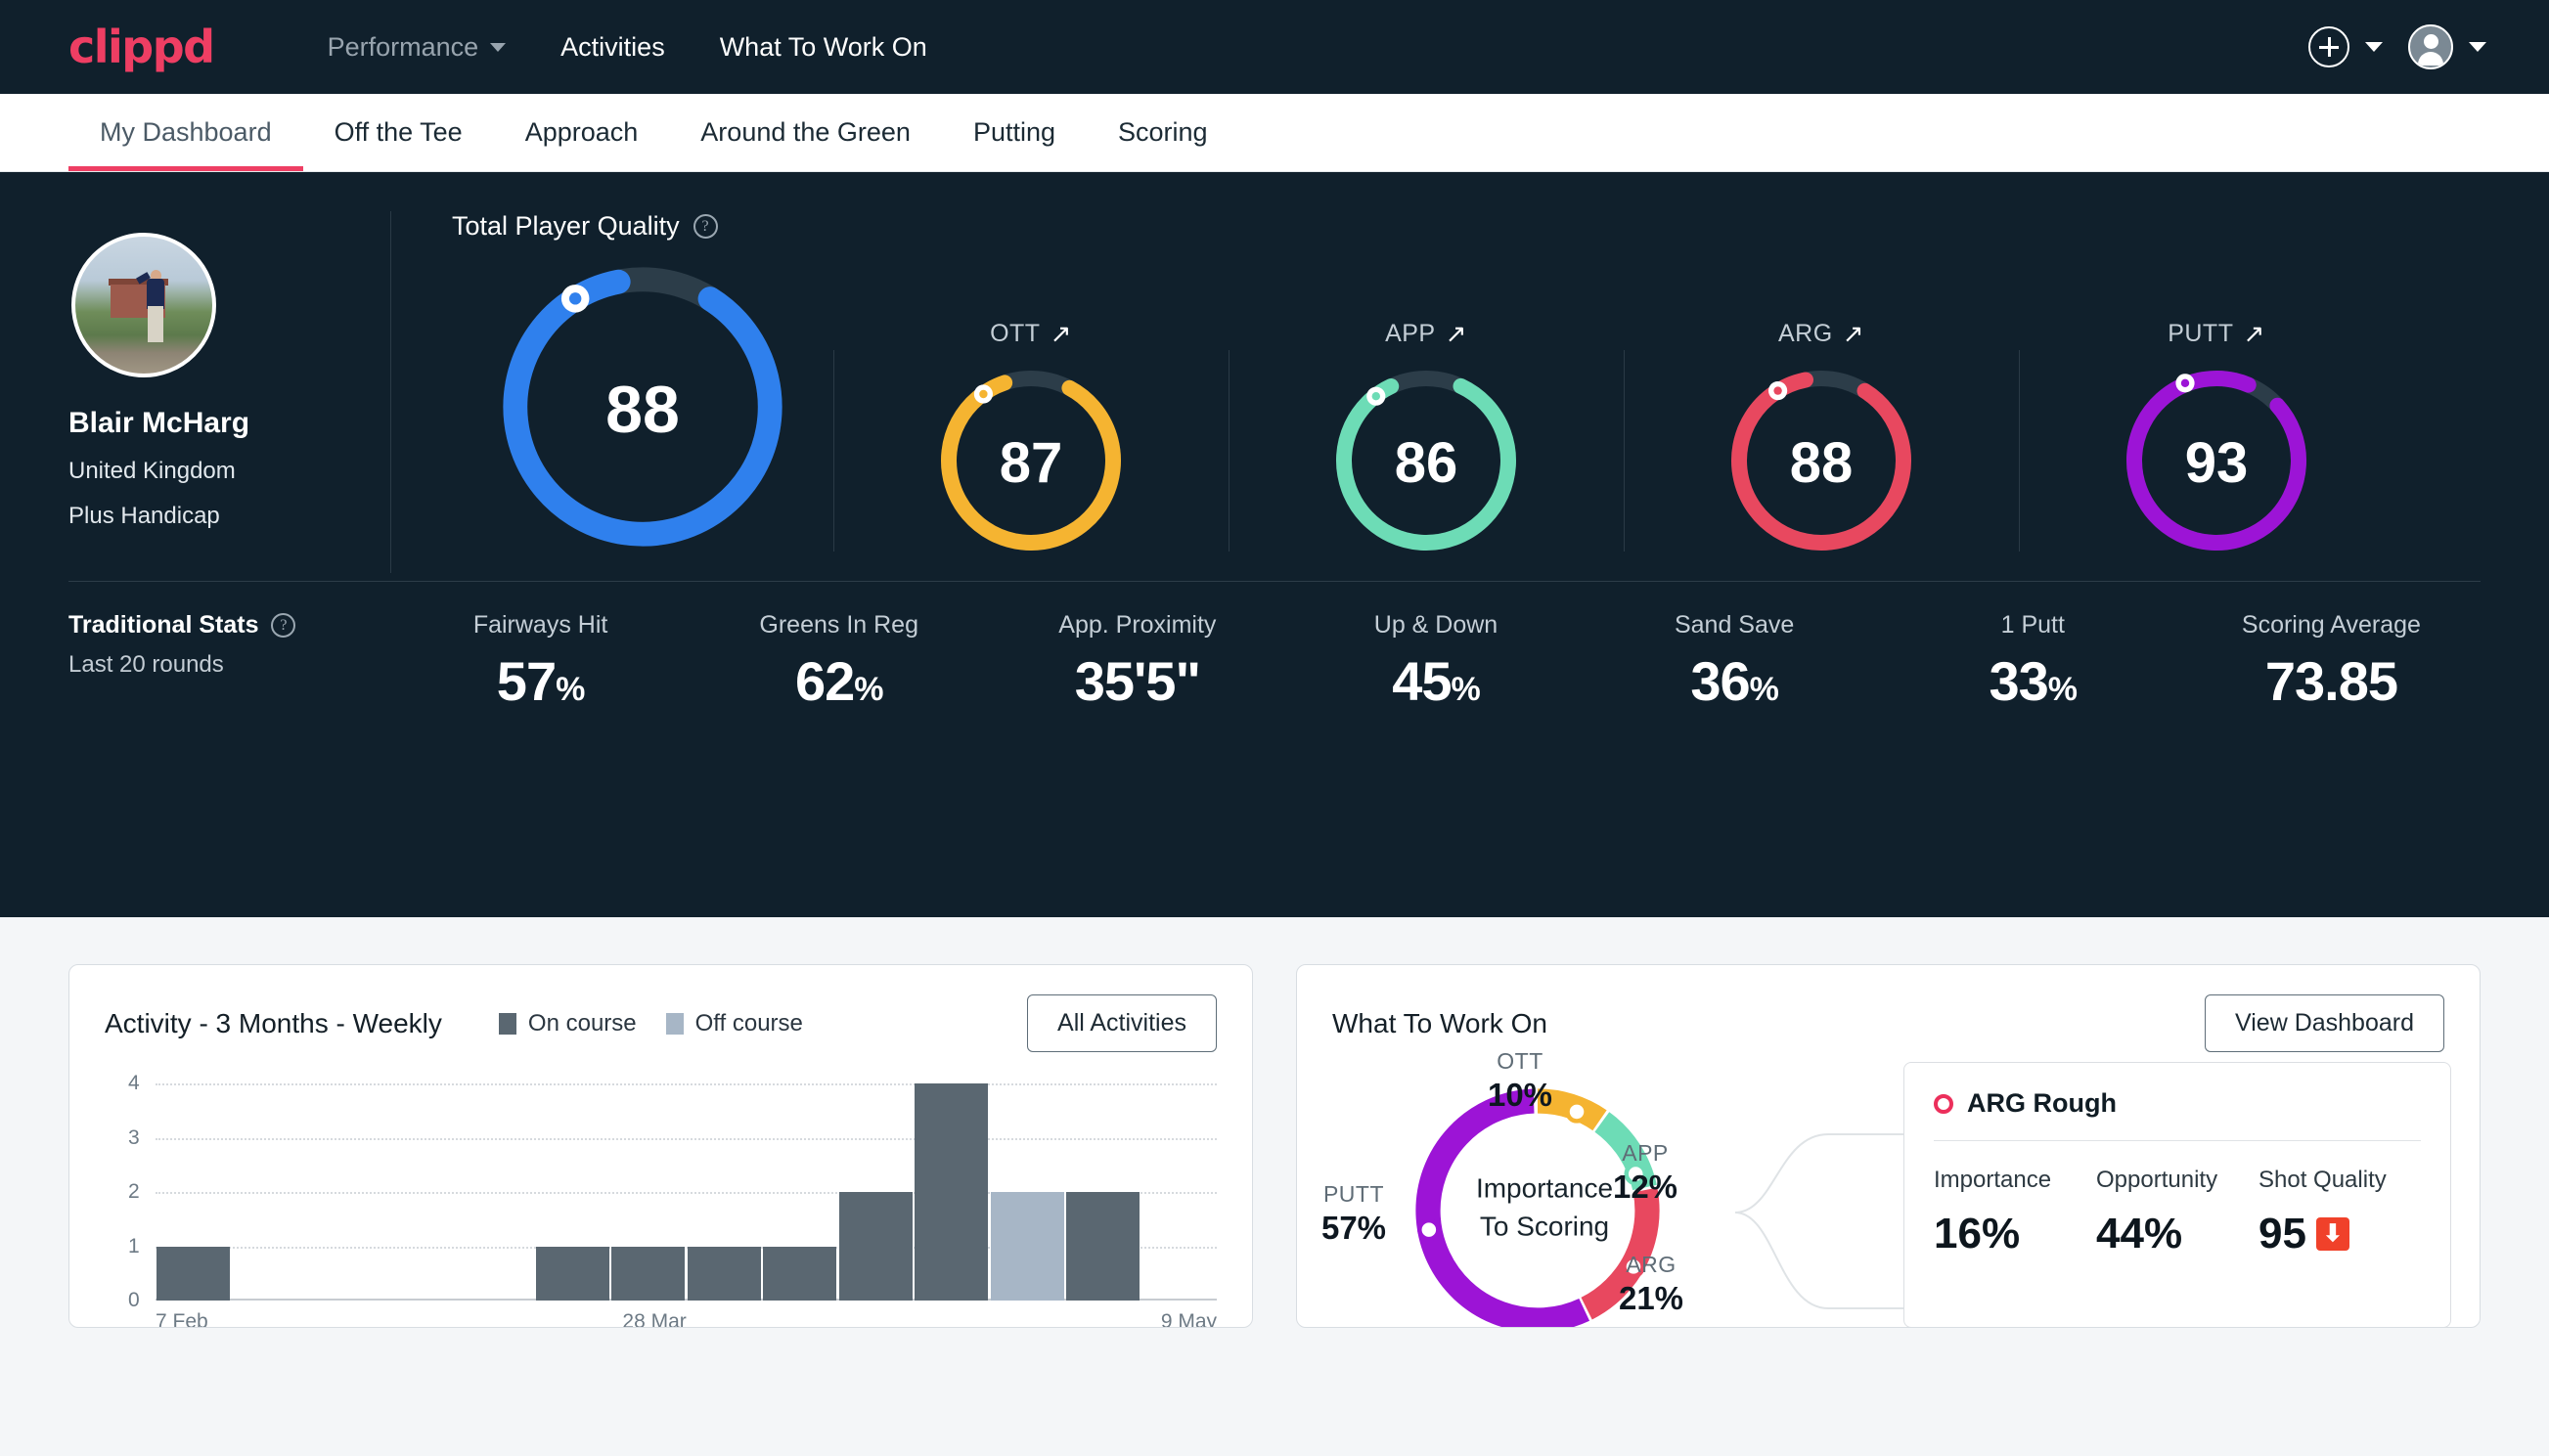 The width and height of the screenshot is (2549, 1456). Describe the element at coordinates (1822, 463) in the screenshot. I see `gauge-value-arg: 88` at that location.